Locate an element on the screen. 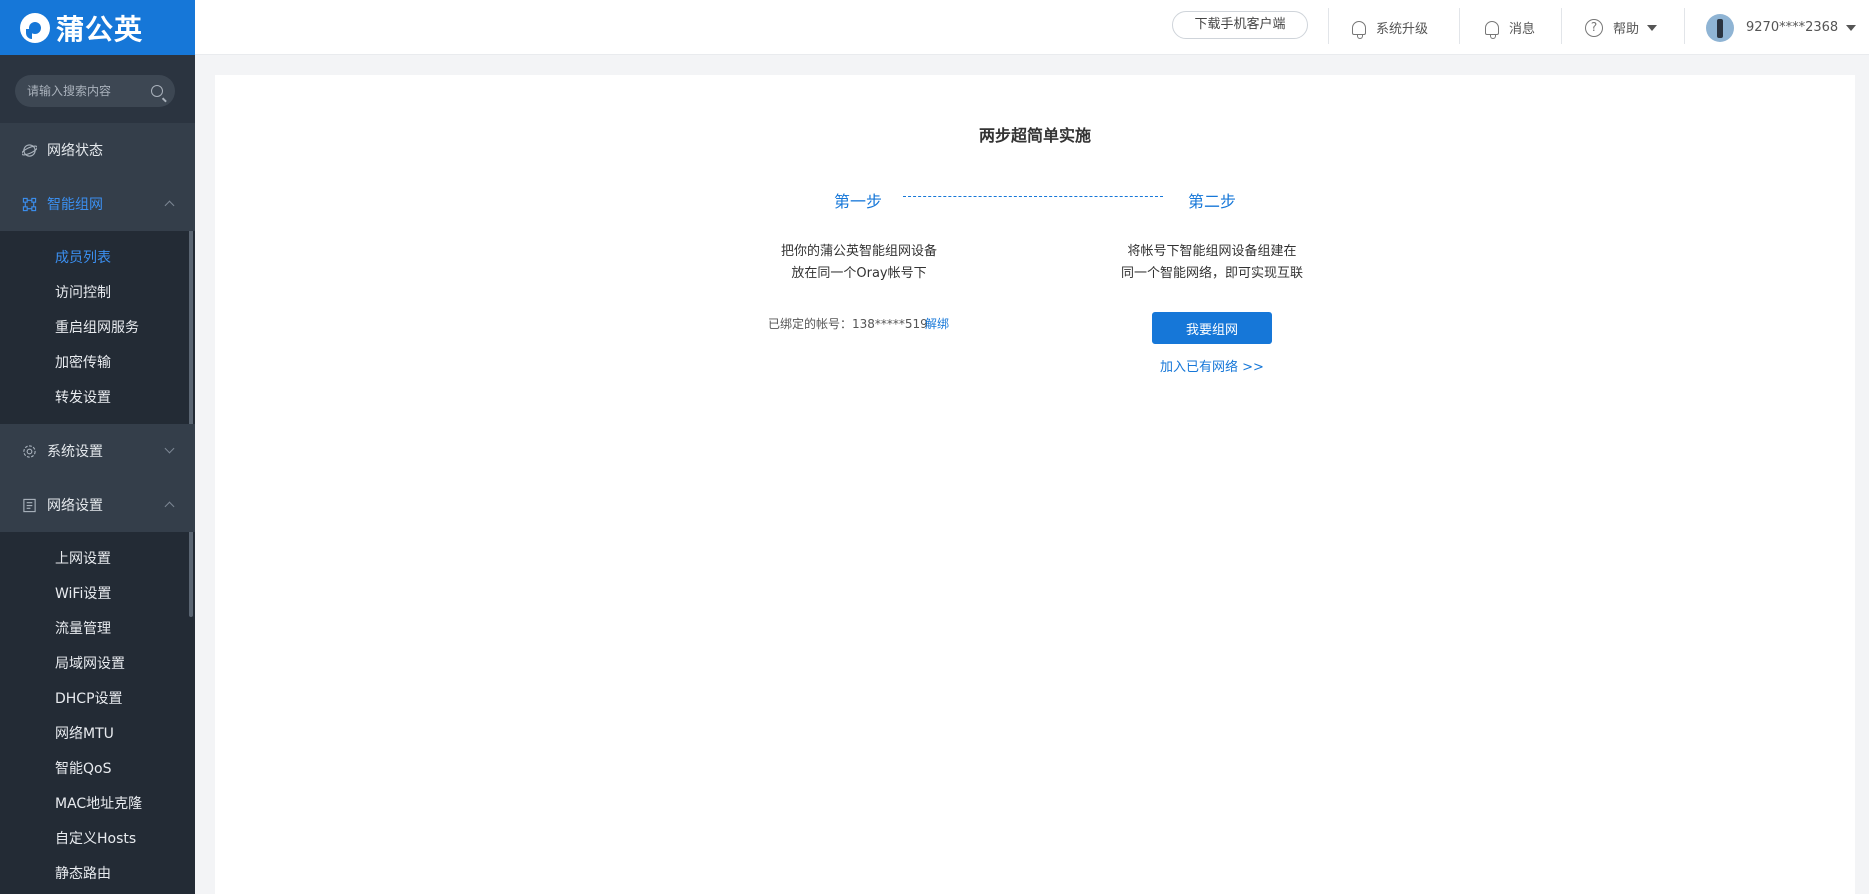  sidebar-item-access-control: 访问控制 is located at coordinates (97, 293).